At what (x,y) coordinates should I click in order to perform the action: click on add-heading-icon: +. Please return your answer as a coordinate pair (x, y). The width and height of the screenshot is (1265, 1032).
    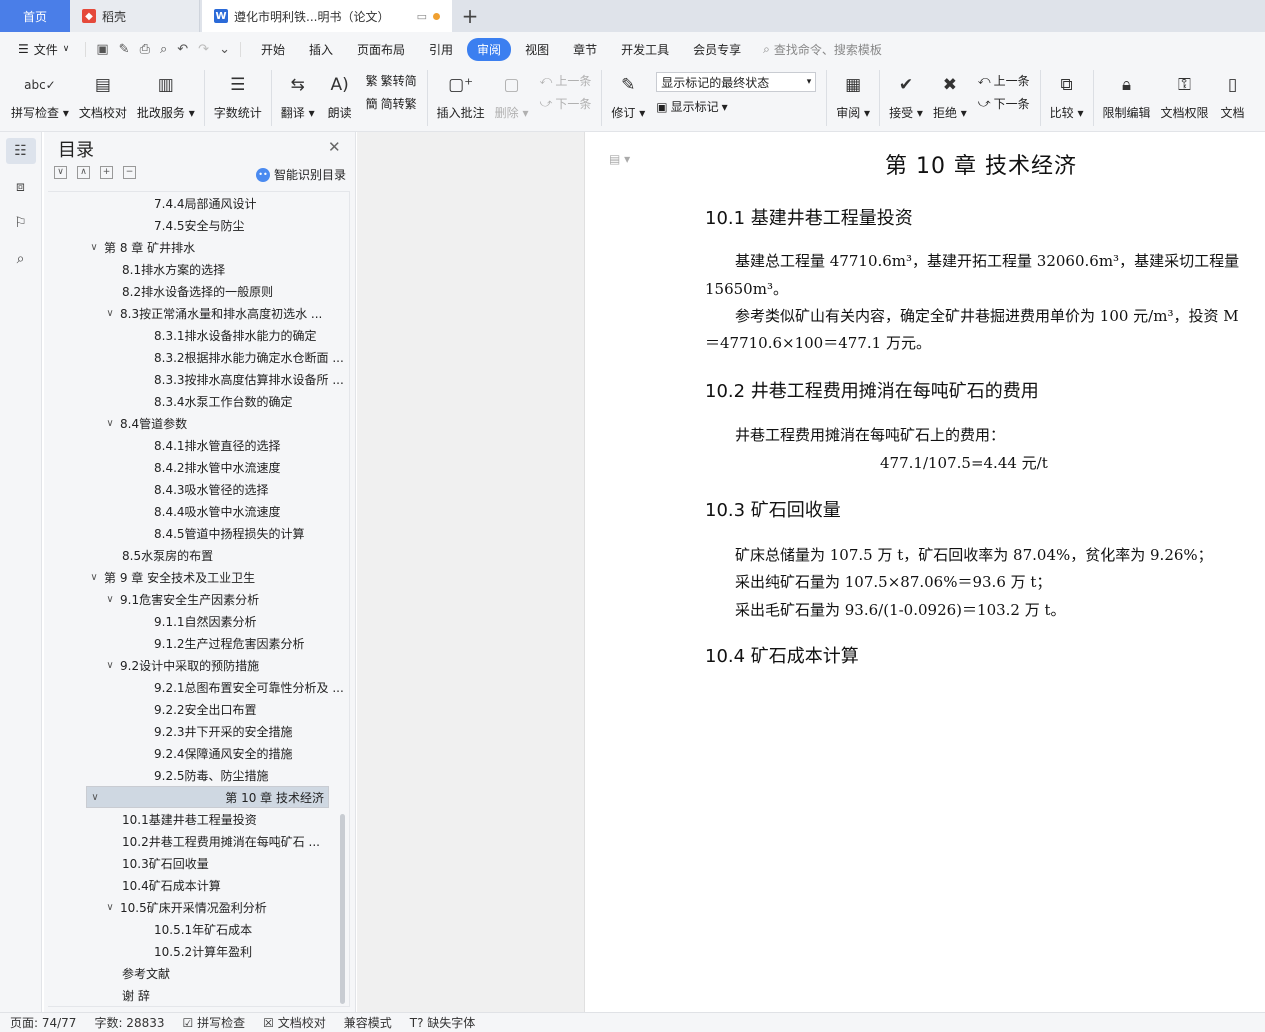
    Looking at the image, I should click on (106, 172).